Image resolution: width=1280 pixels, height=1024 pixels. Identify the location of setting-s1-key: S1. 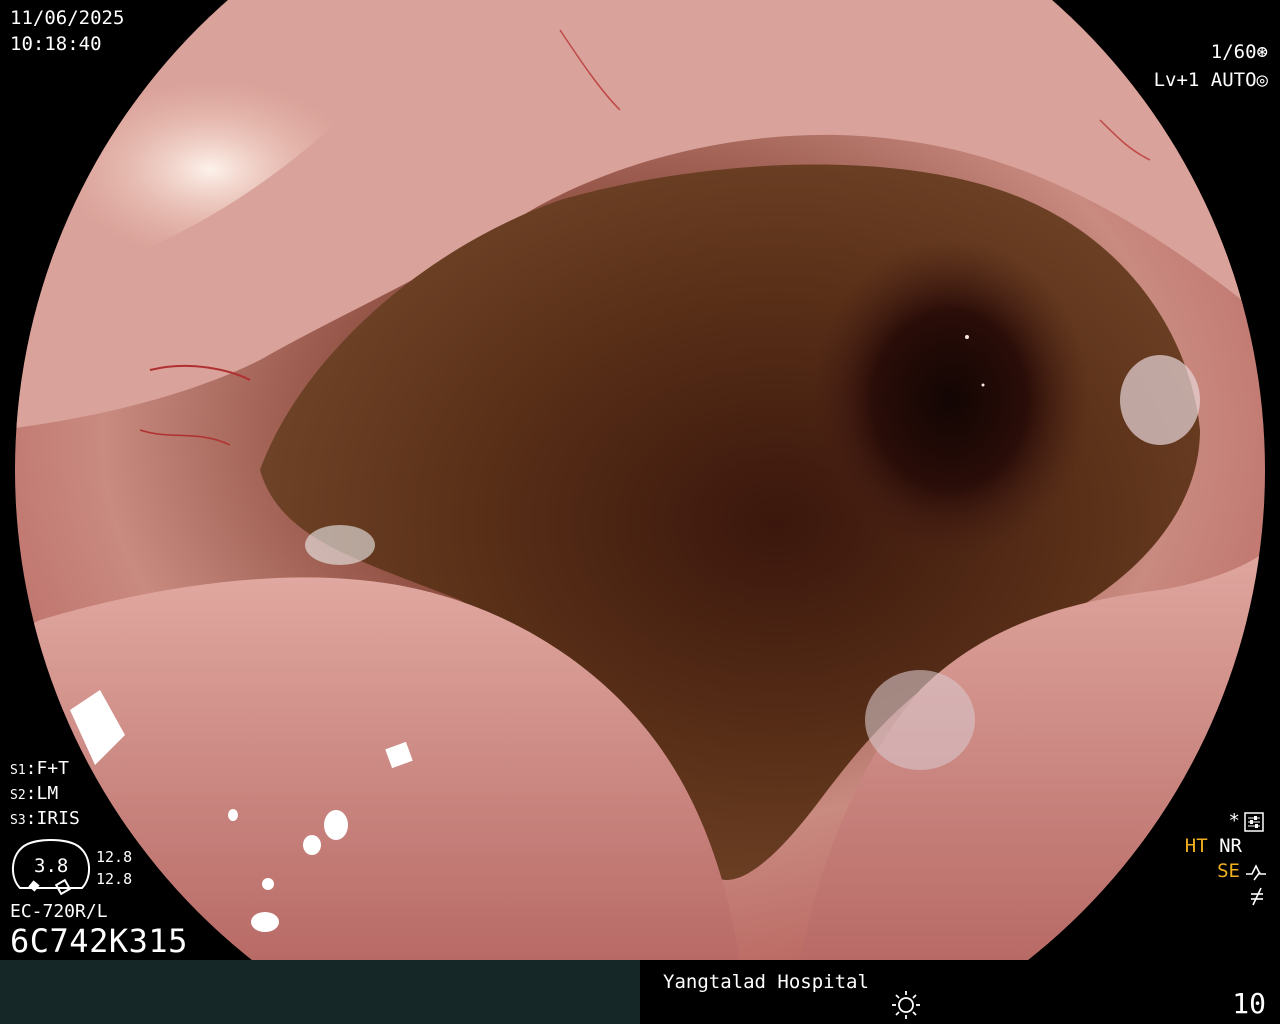
(18, 770).